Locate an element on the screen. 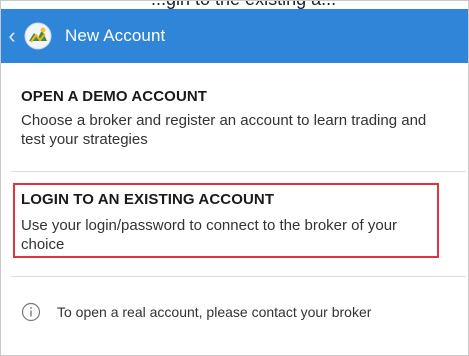 Image resolution: width=469 pixels, height=356 pixels. chevron-left-icon: ‹ is located at coordinates (12, 36).